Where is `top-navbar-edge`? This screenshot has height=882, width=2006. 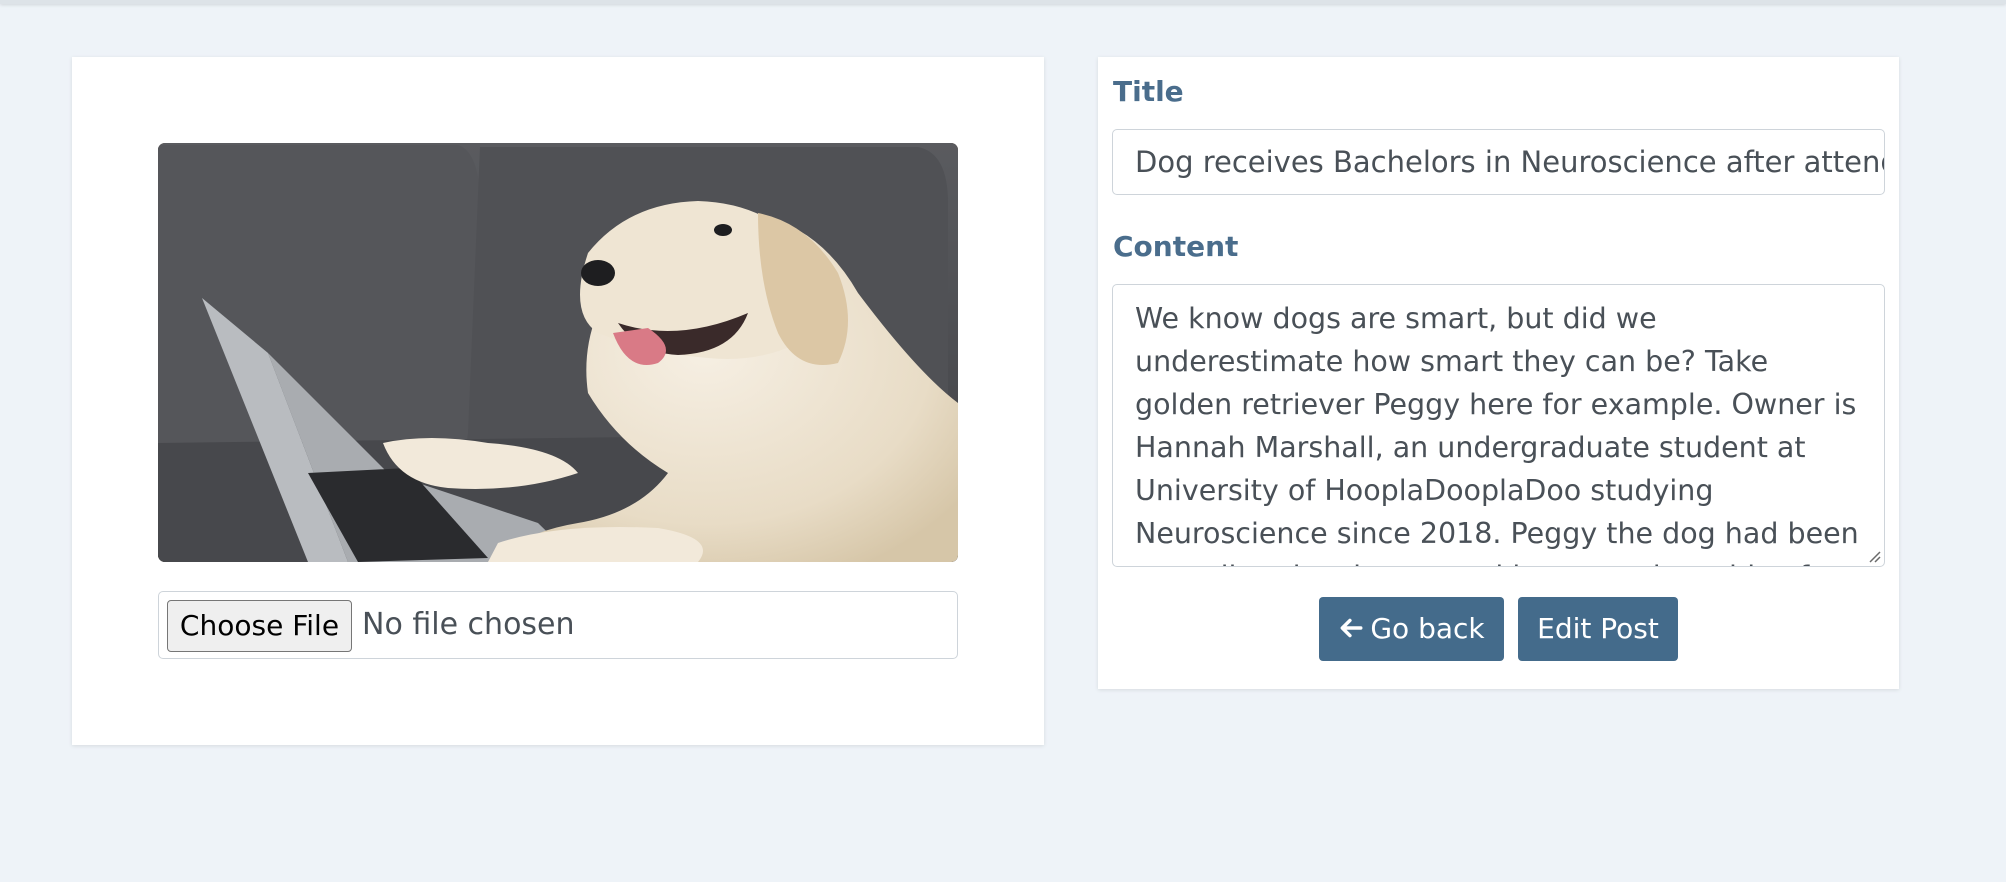 top-navbar-edge is located at coordinates (1003, 2).